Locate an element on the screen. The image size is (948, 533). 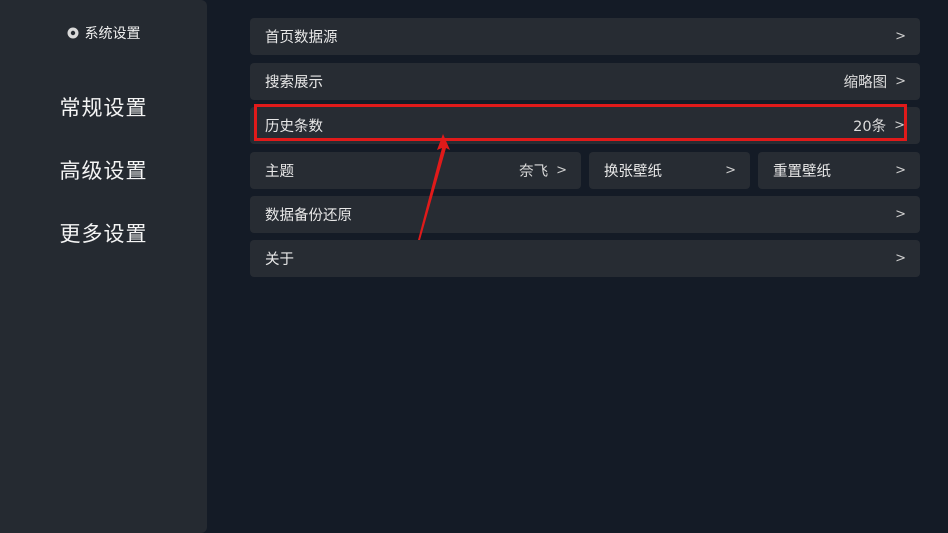
gear-icon is located at coordinates (72, 33).